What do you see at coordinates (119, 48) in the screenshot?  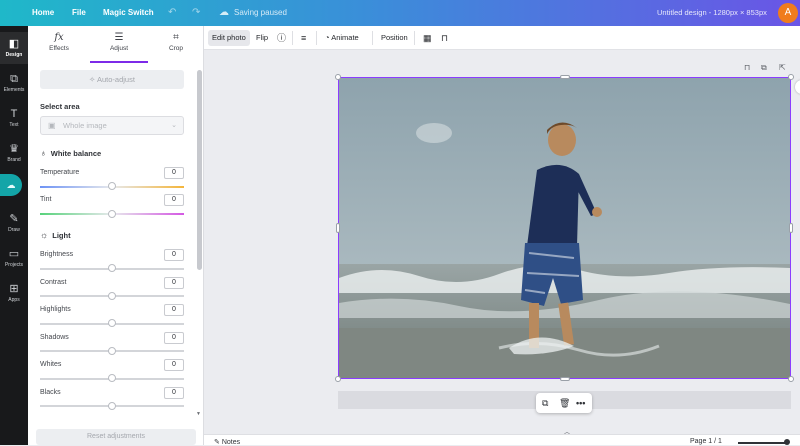 I see `tab-label: Adjust` at bounding box center [119, 48].